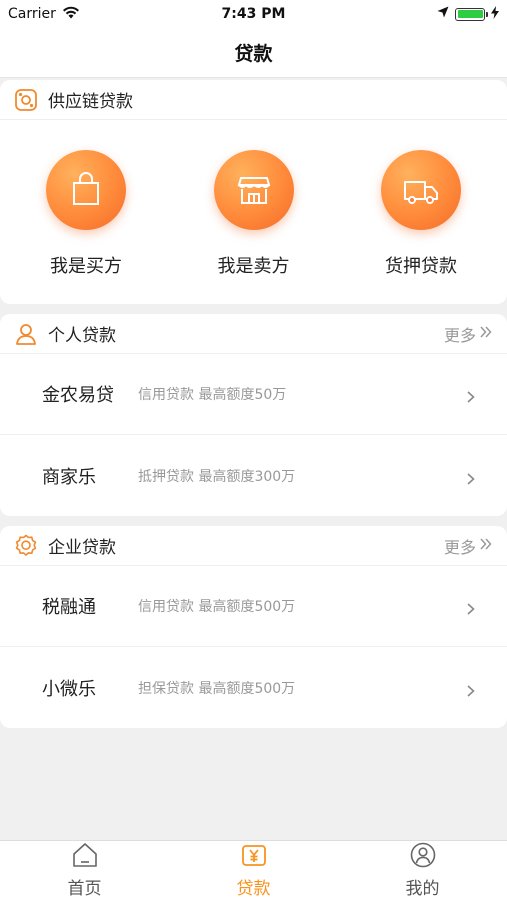 This screenshot has height=900, width=507. I want to click on loan-row-shuirongtong: 税融通 信用贷款 最高额度500万, so click(253, 606).